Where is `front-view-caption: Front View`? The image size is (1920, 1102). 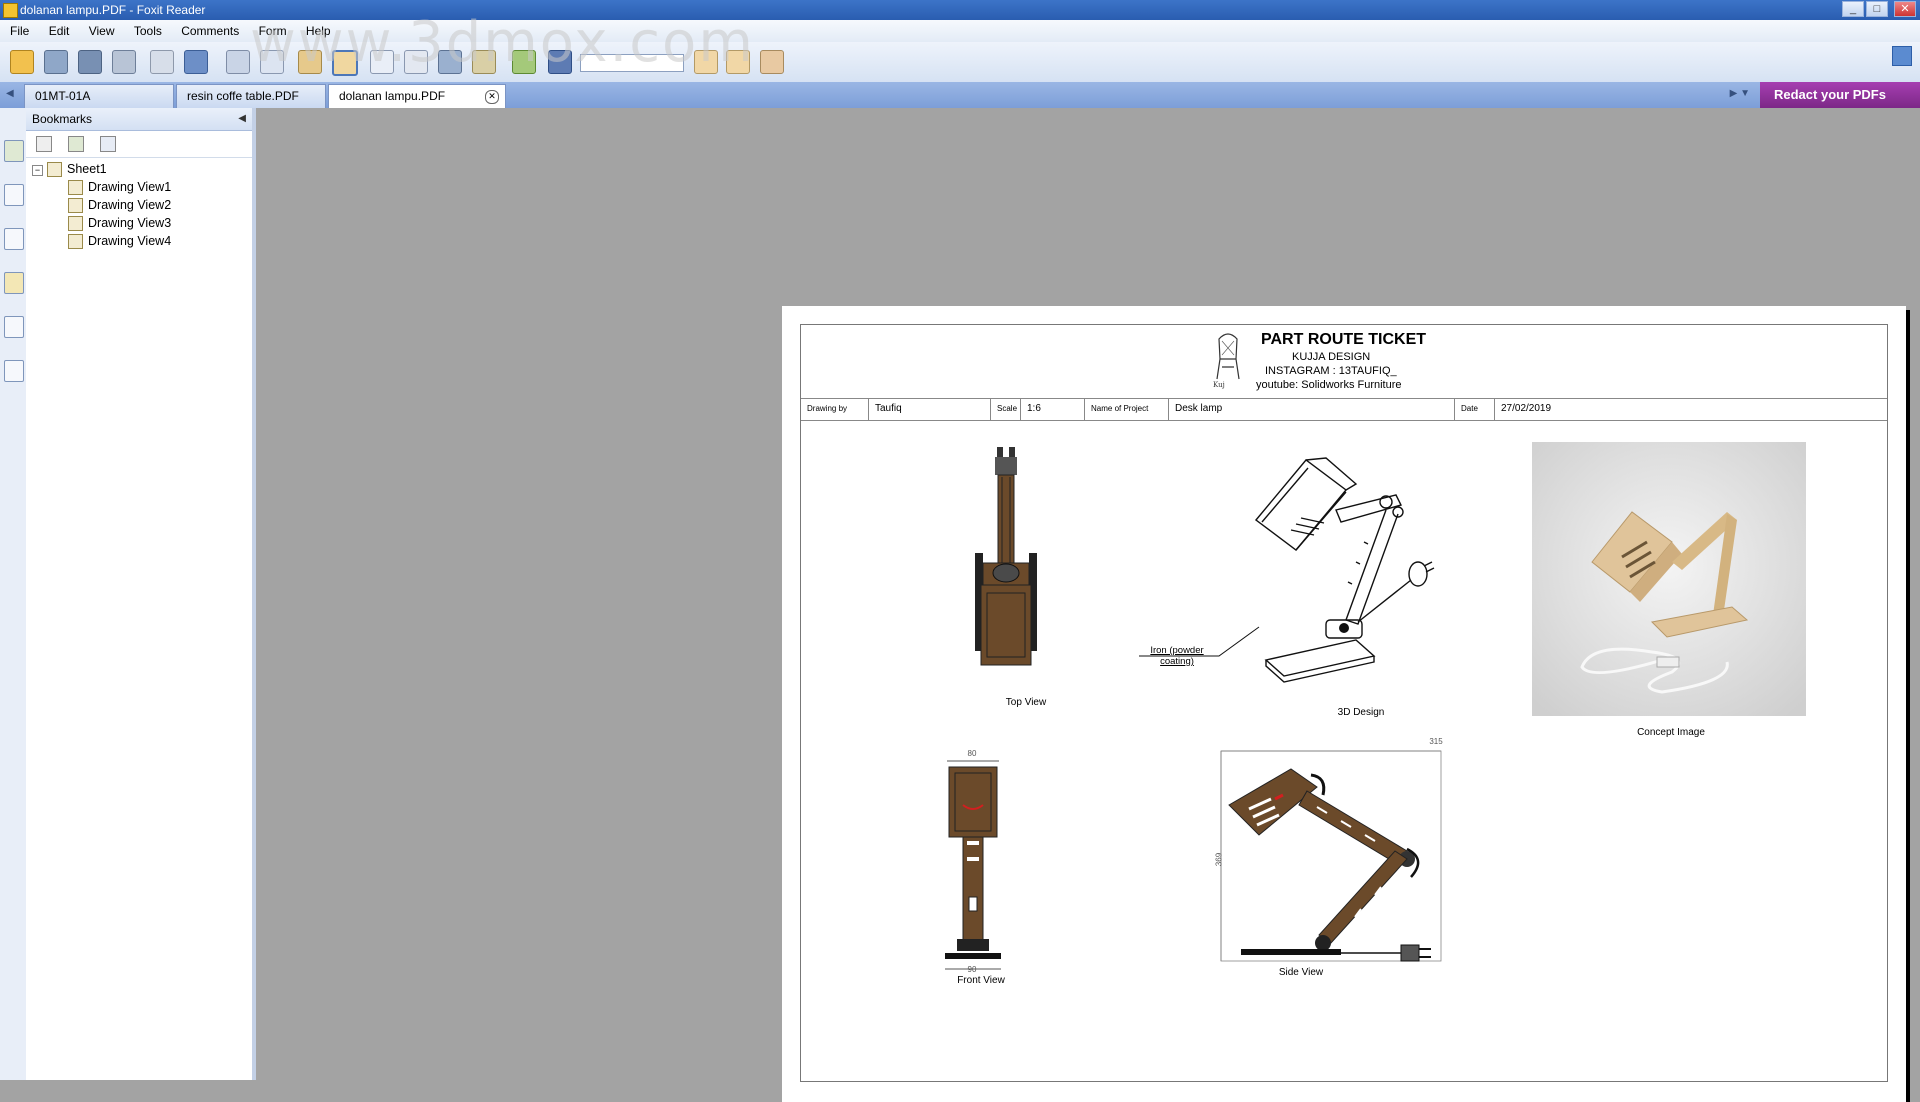
front-view-caption: Front View is located at coordinates (981, 980).